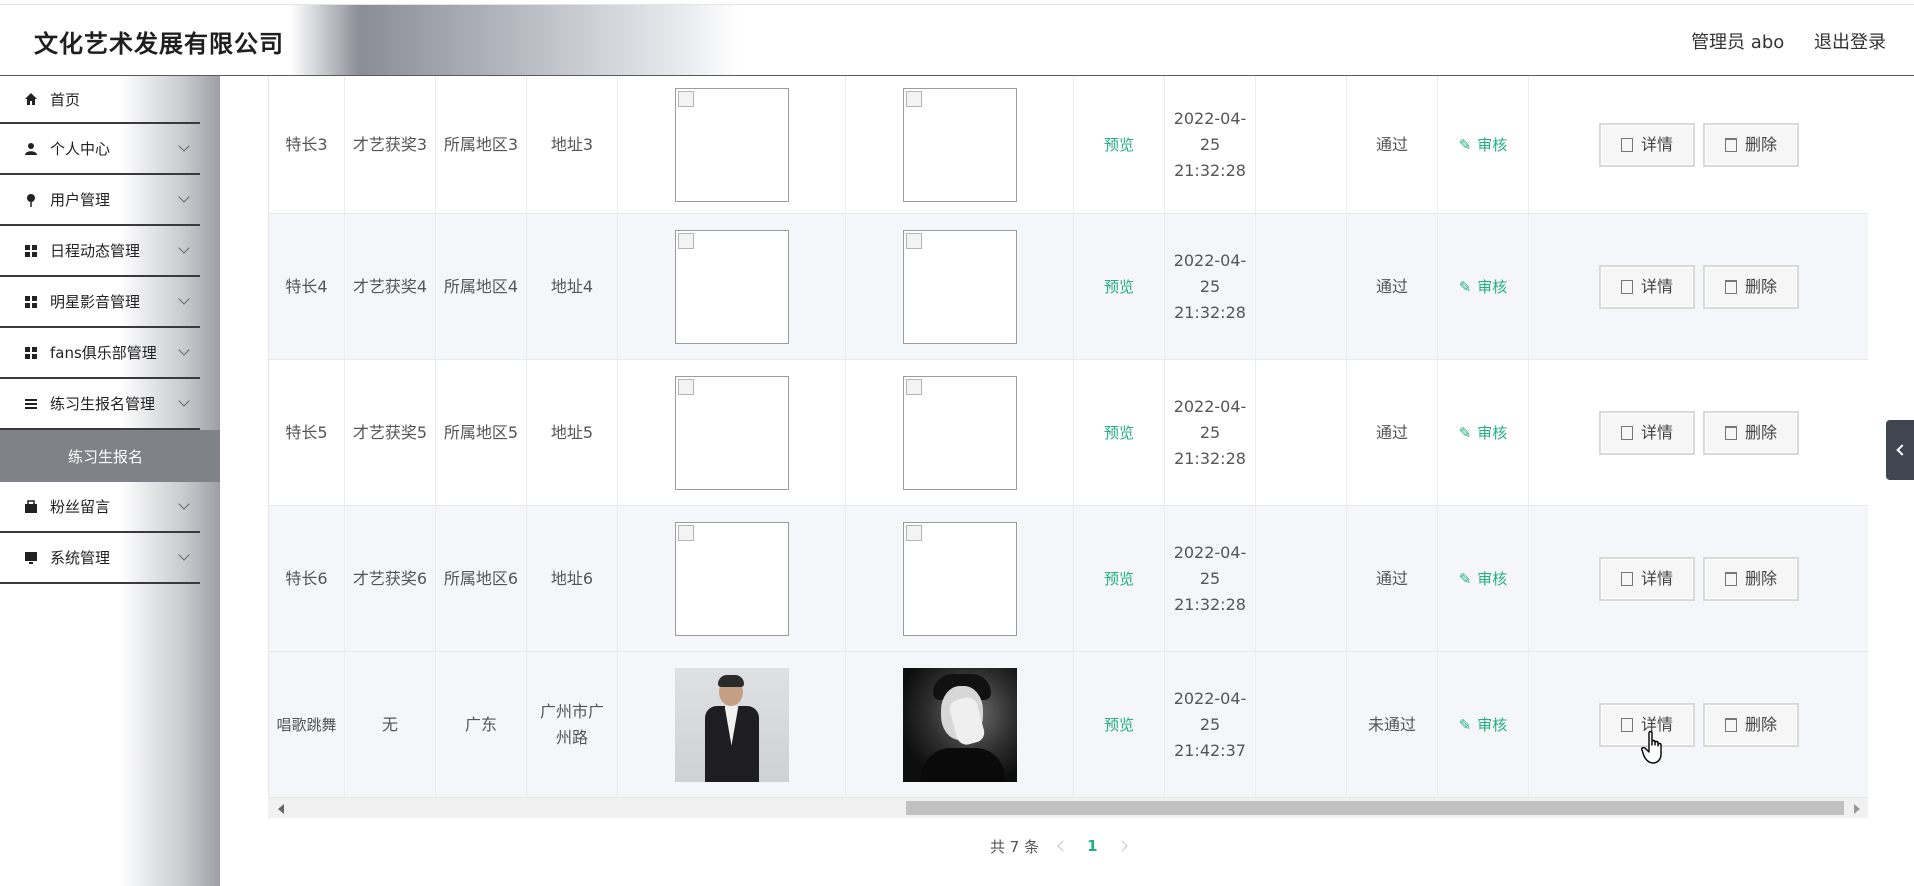 This screenshot has width=1914, height=886. What do you see at coordinates (1730, 432) in the screenshot?
I see `trash-icon` at bounding box center [1730, 432].